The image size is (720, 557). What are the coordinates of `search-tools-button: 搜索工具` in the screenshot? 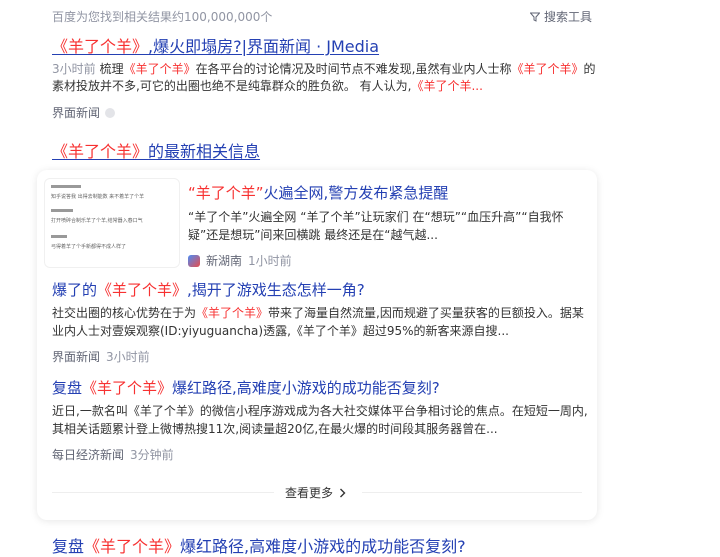 It's located at (560, 16).